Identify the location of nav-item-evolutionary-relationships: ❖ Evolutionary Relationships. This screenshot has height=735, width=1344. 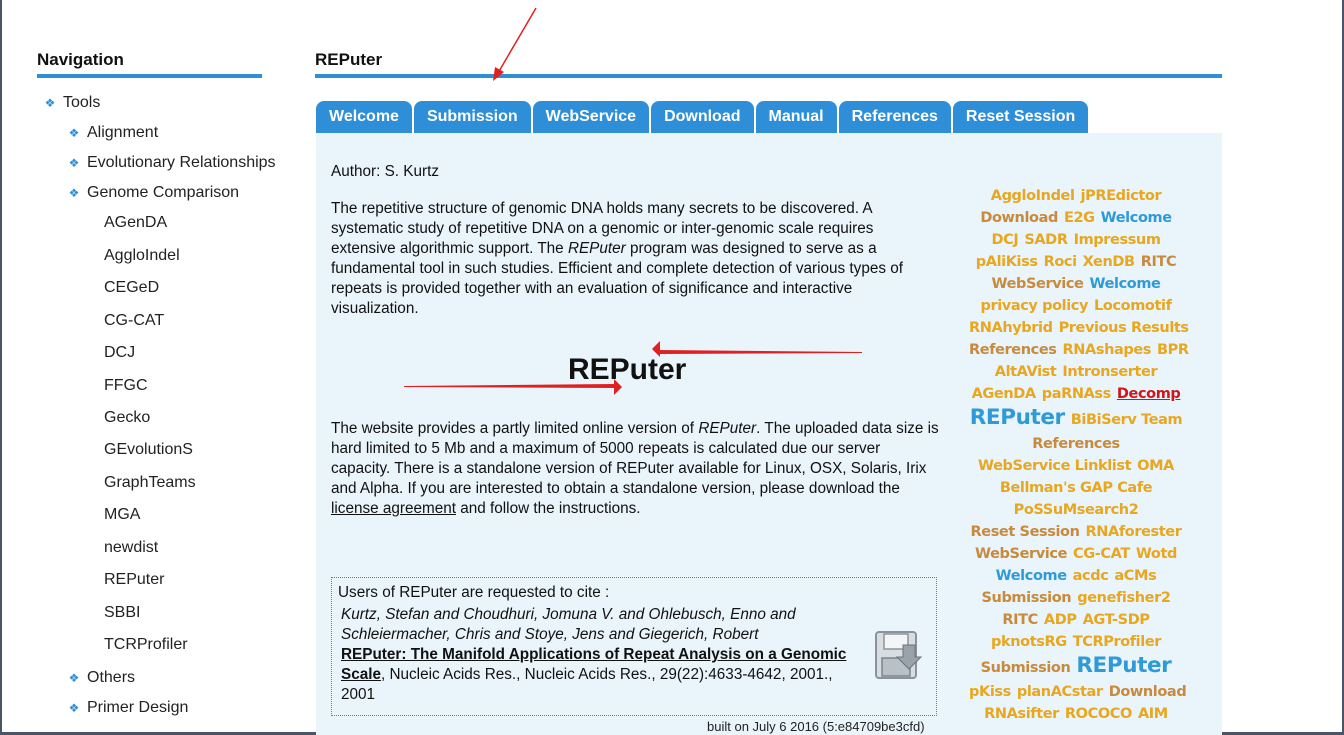
(171, 163).